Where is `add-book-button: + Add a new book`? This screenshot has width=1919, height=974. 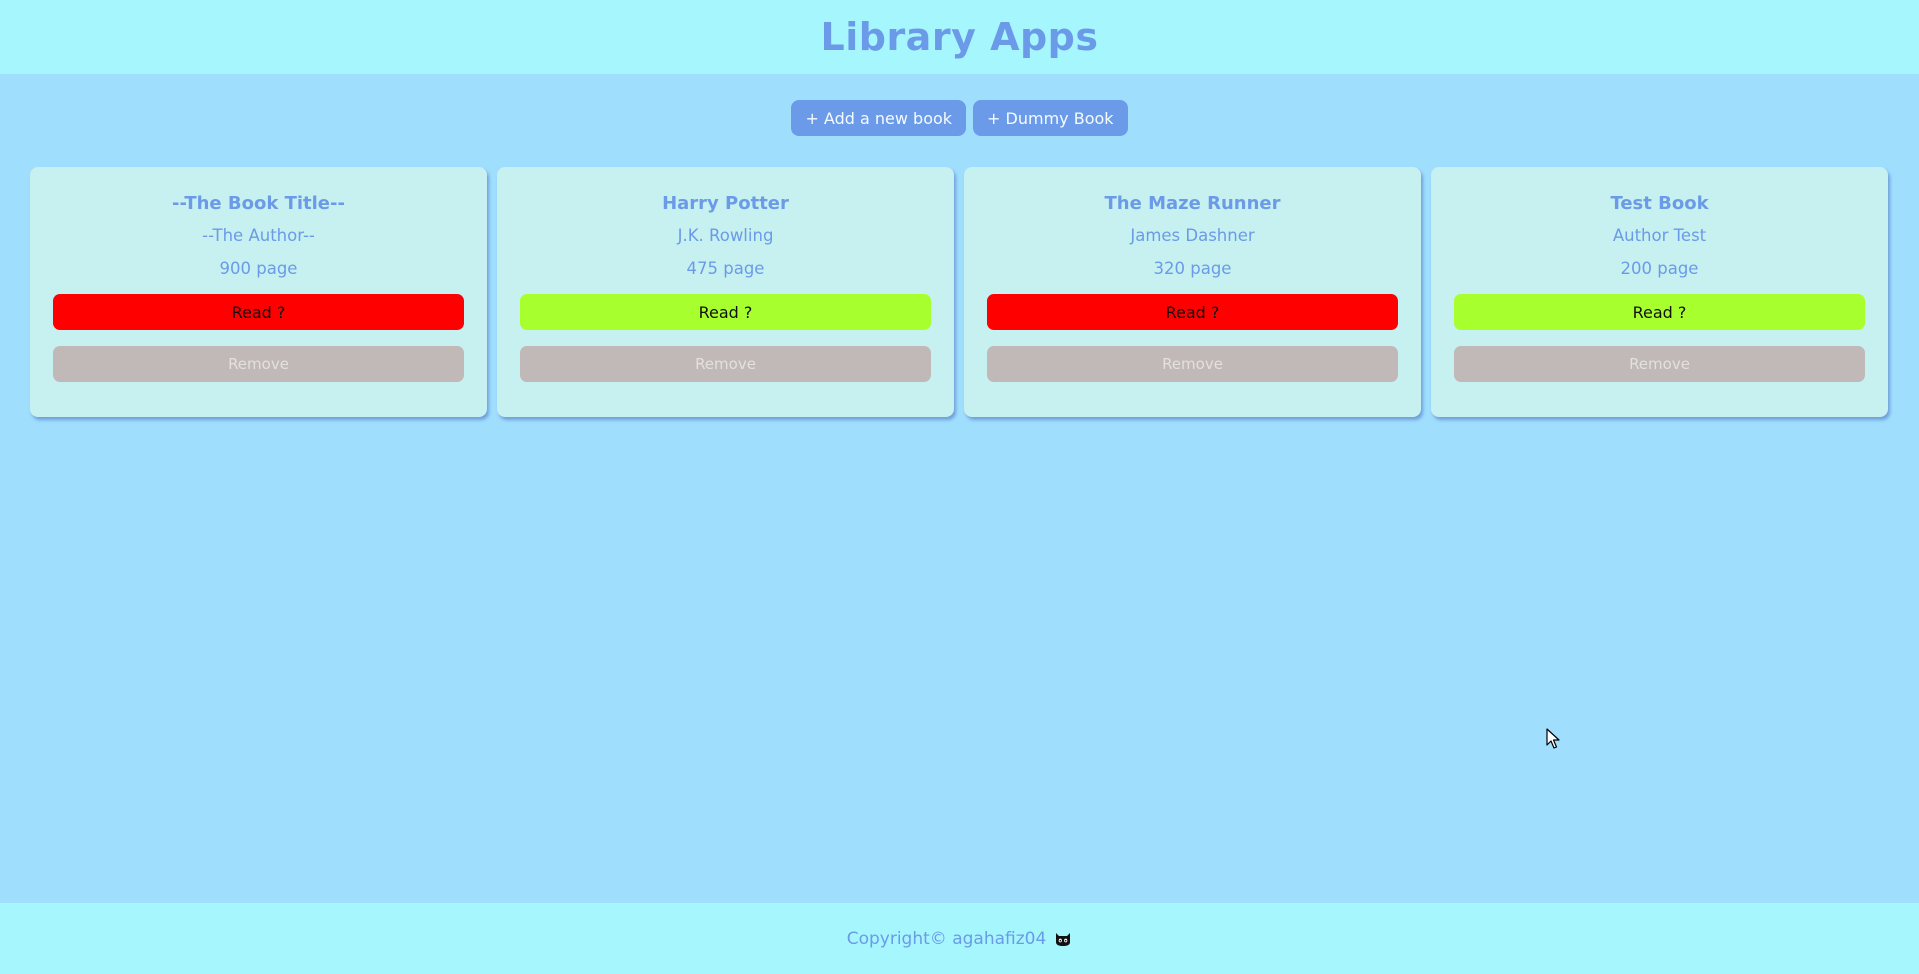 add-book-button: + Add a new book is located at coordinates (879, 118).